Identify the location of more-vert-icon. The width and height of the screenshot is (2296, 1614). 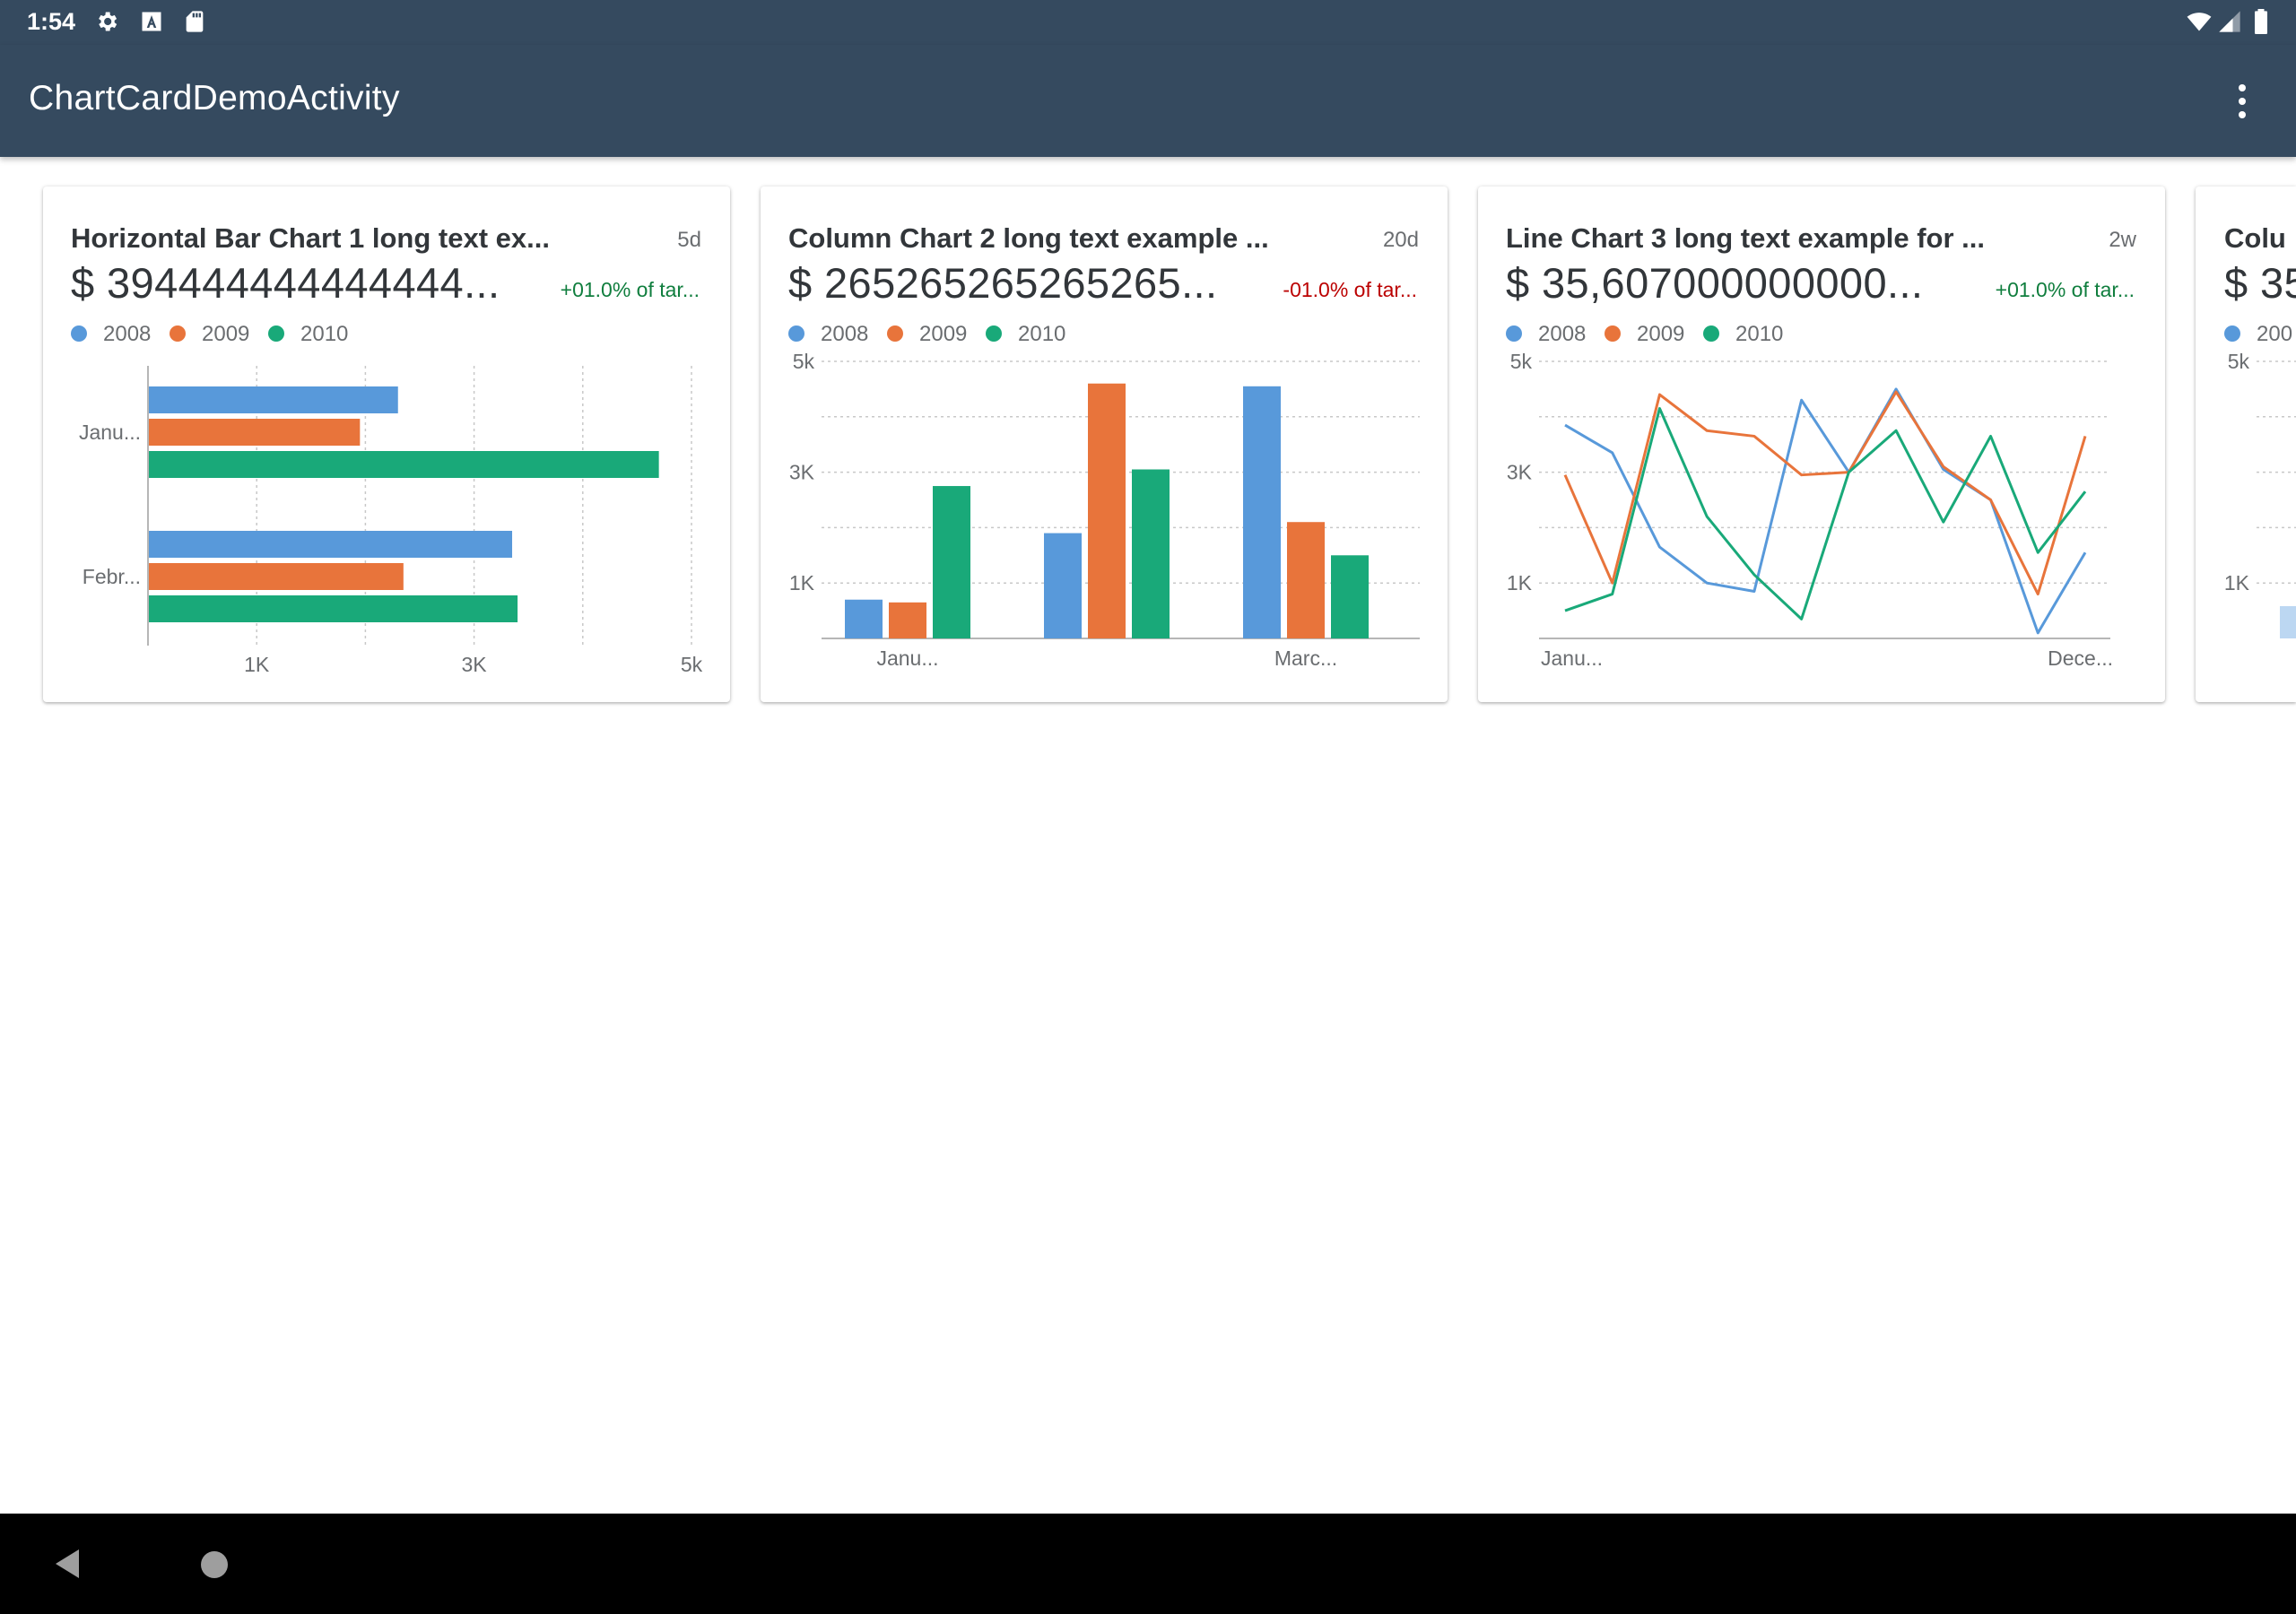
(2242, 101).